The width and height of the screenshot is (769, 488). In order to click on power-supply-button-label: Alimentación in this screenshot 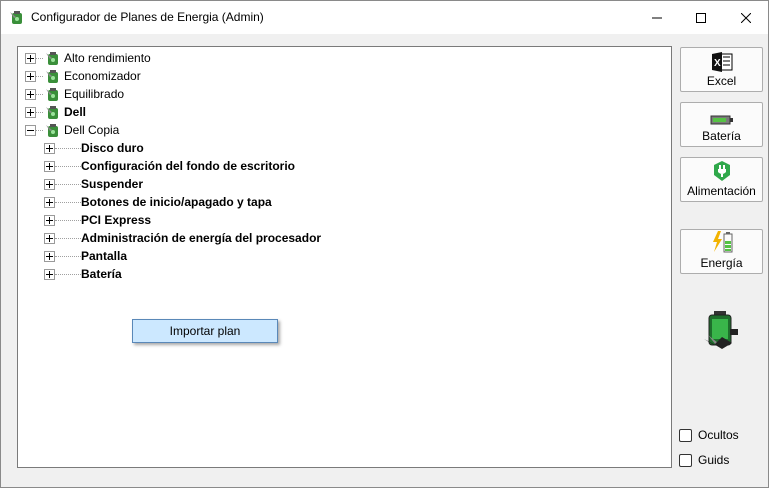, I will do `click(721, 191)`.